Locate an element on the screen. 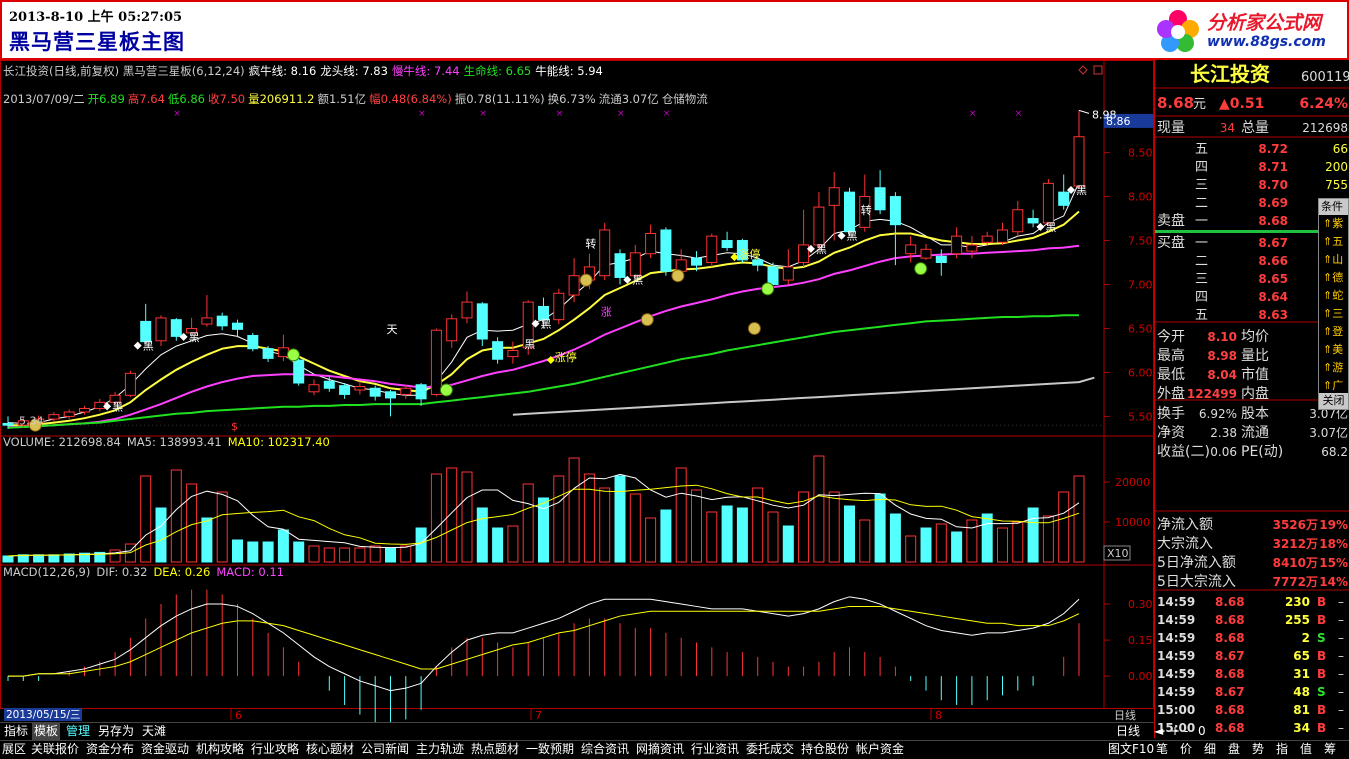 The height and width of the screenshot is (759, 1349). toolbar1-item: + is located at coordinates (1175, 731).